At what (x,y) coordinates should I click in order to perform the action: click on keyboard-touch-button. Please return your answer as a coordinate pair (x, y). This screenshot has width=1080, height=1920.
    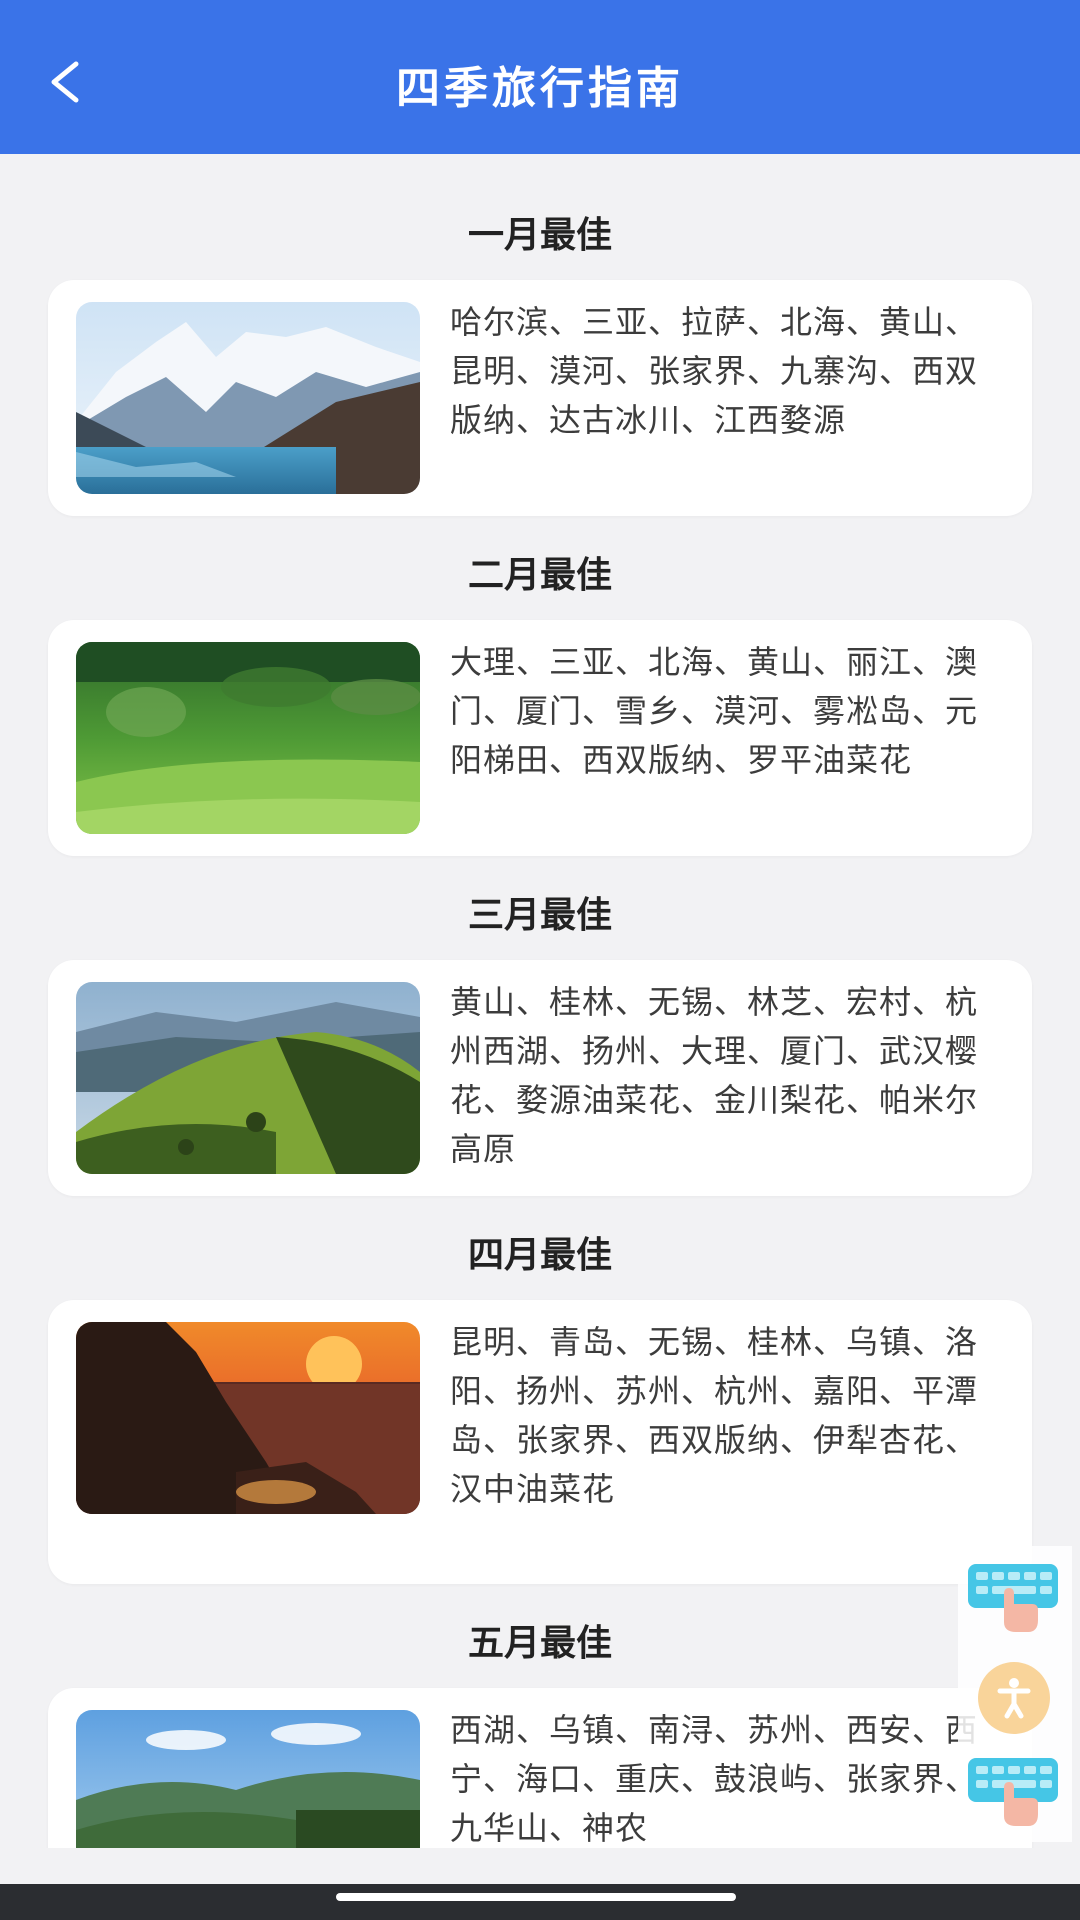
    Looking at the image, I should click on (1015, 1598).